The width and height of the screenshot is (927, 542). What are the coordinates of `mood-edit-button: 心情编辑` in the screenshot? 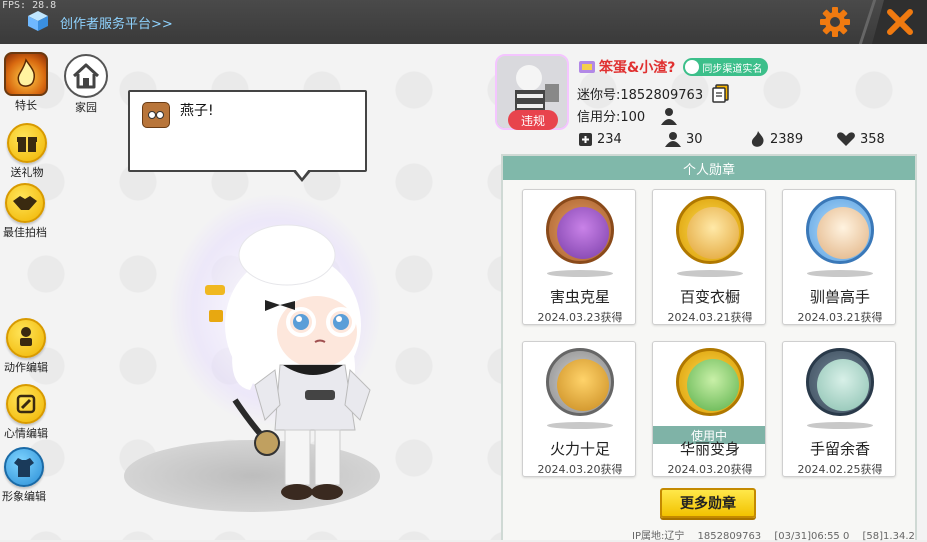 It's located at (26, 412).